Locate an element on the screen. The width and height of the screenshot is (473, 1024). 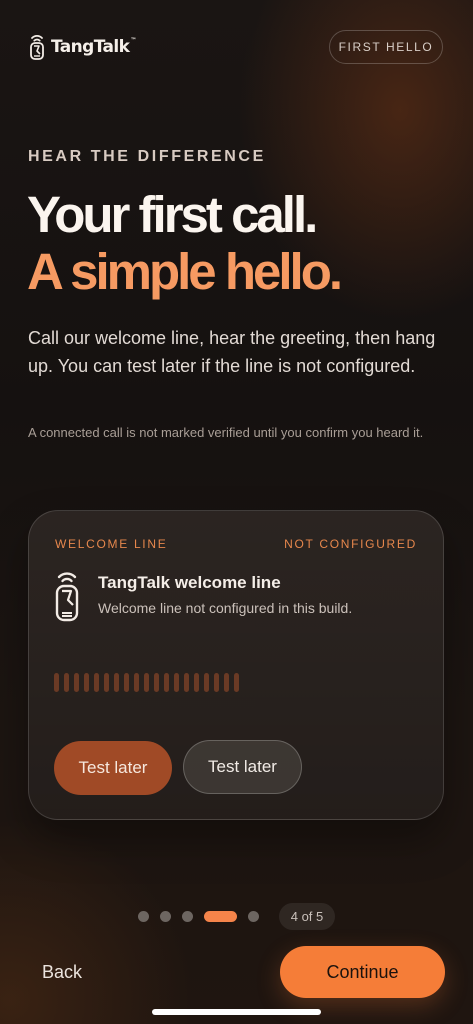
test-later-secondary-button: Test later is located at coordinates (242, 767).